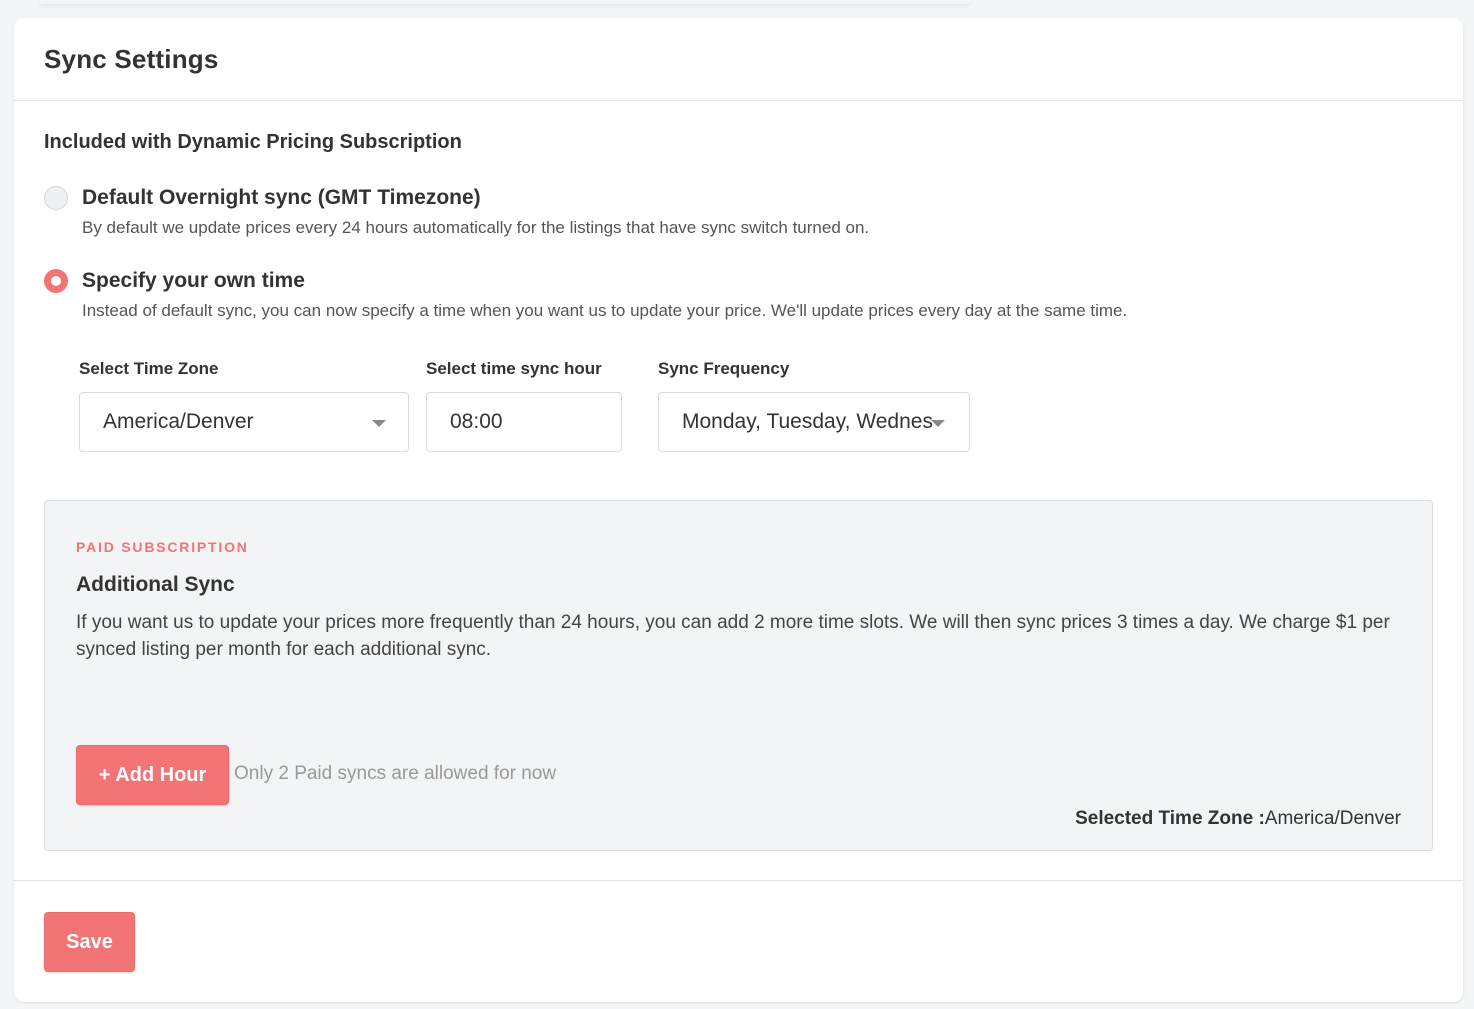 This screenshot has height=1009, width=1474. What do you see at coordinates (56, 281) in the screenshot?
I see `radio-specify-time` at bounding box center [56, 281].